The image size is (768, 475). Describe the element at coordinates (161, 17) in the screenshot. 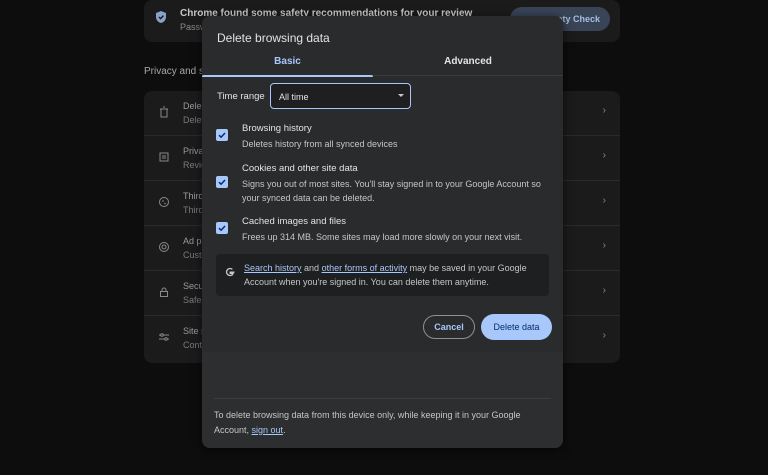

I see `shield-icon` at that location.